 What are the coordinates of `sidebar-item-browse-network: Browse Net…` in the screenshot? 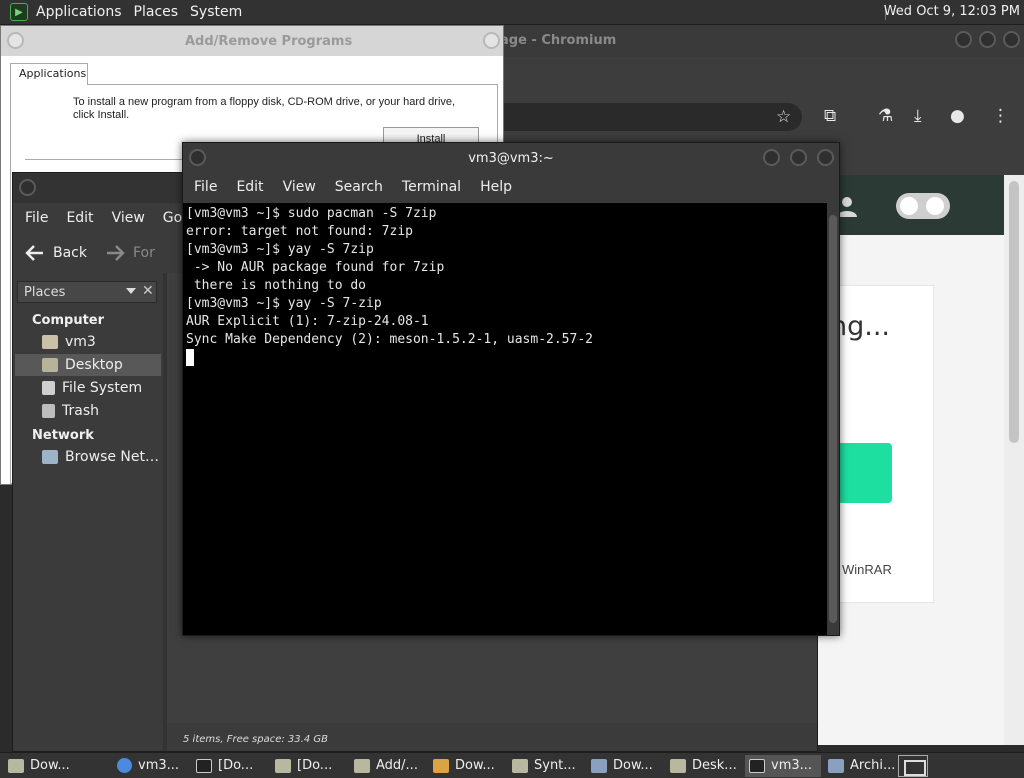 It's located at (88, 457).